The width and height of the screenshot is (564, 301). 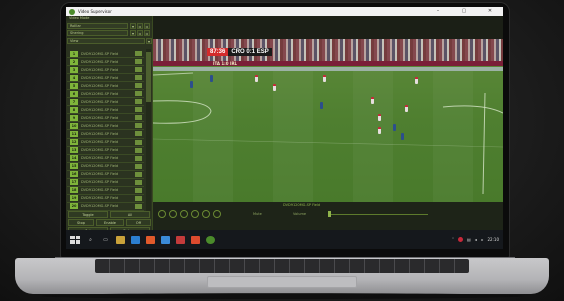 What do you see at coordinates (135, 239) in the screenshot?
I see `store-icon` at bounding box center [135, 239].